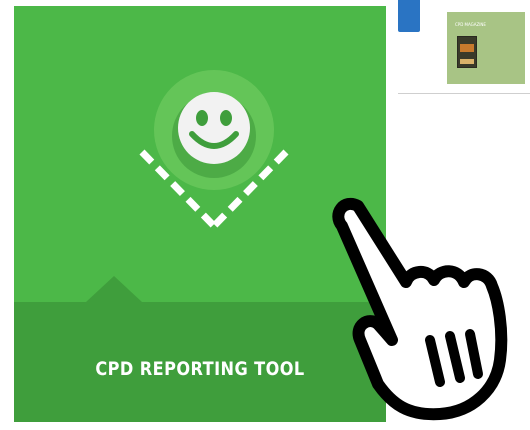  Describe the element at coordinates (464, 93) in the screenshot. I see `divider-line` at that location.